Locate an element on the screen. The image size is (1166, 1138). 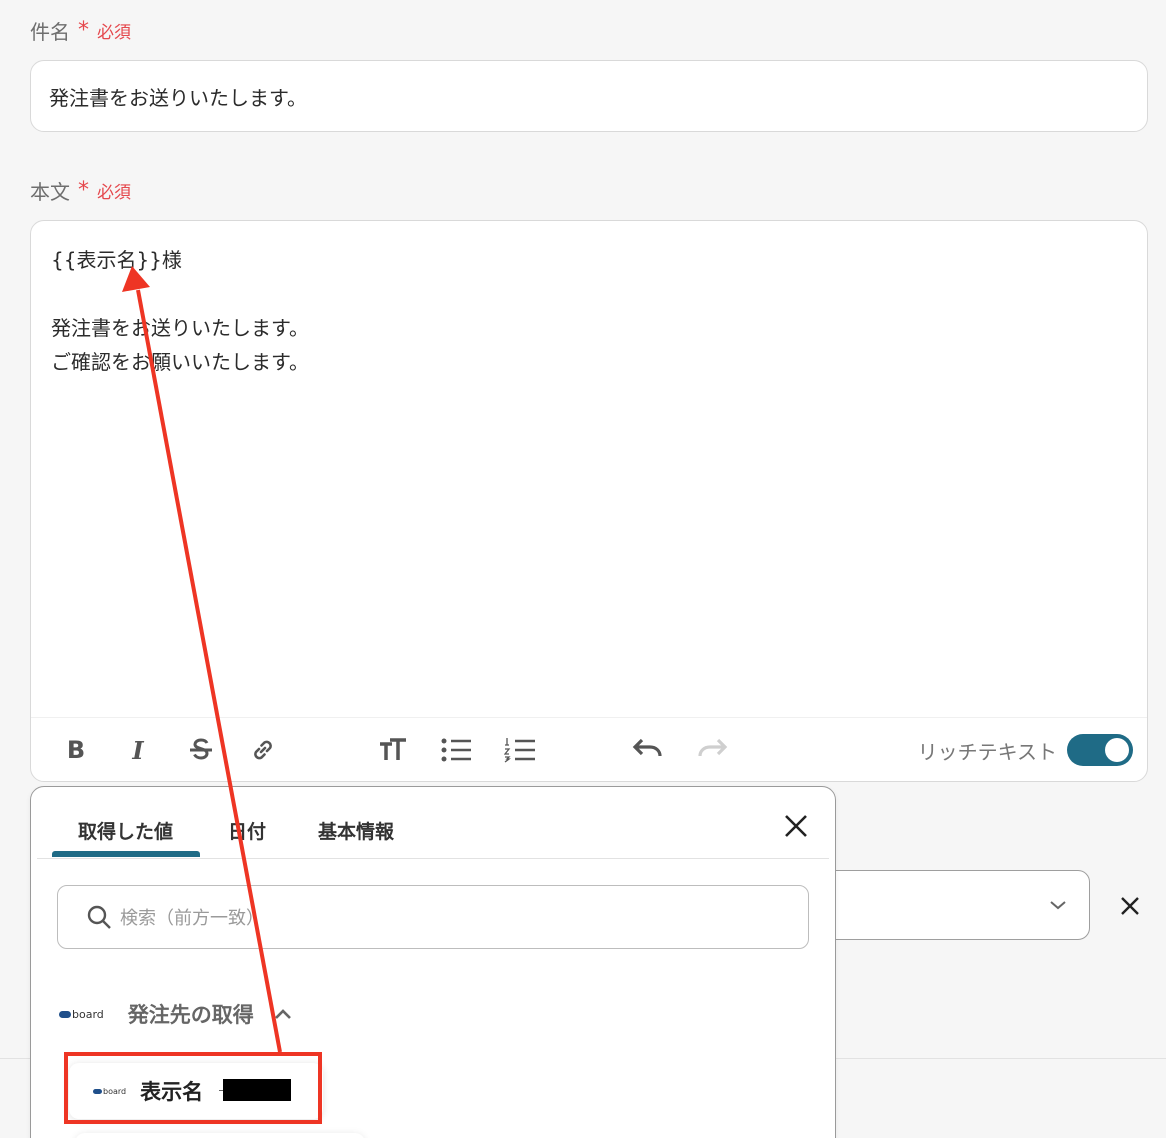
body-line: ご確認をお願いいたします。 is located at coordinates (180, 362).